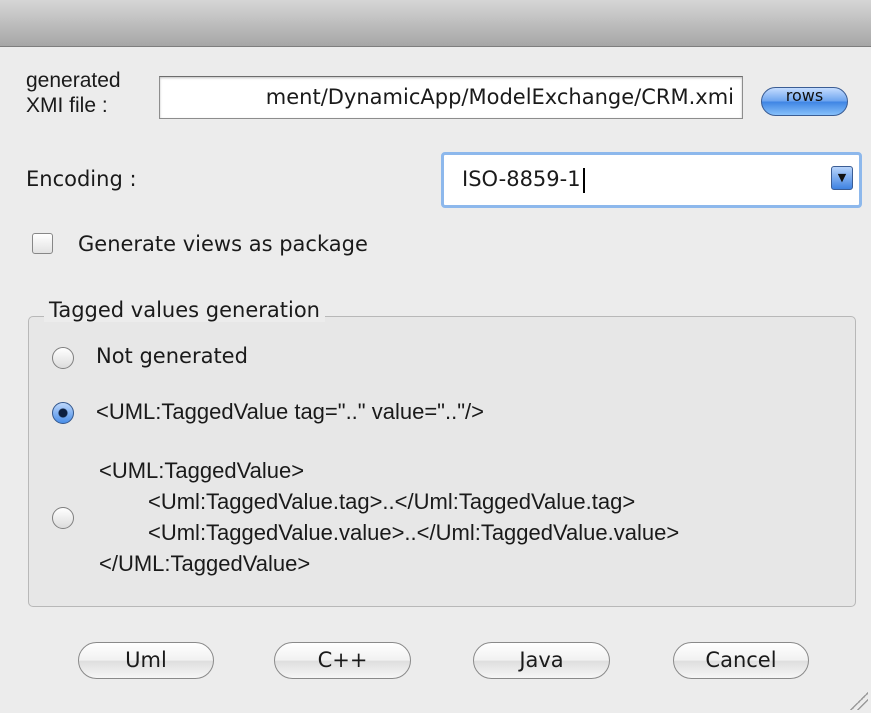 Image resolution: width=871 pixels, height=713 pixels. Describe the element at coordinates (290, 412) in the screenshot. I see `radio-tagged-value-inline-label: <UML:TaggedValue tag=".." value=".."/>` at that location.